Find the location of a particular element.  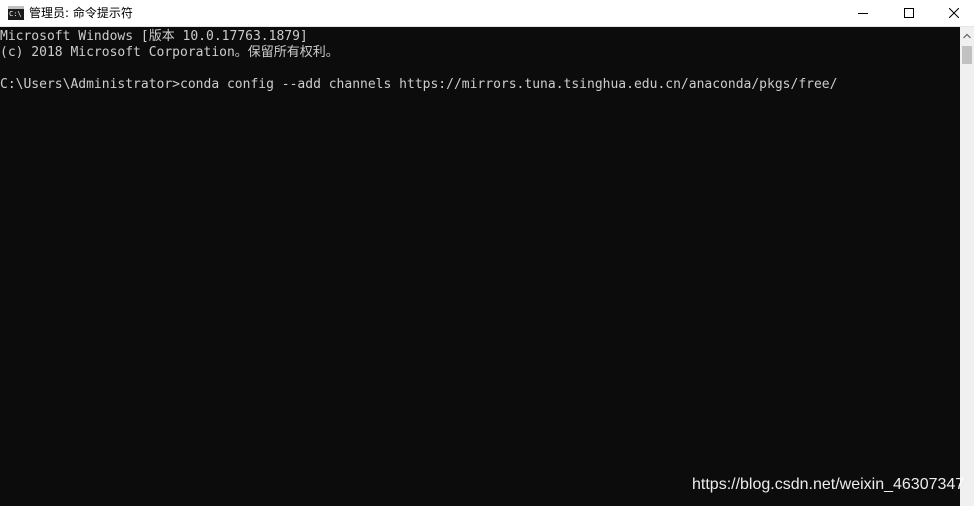

console-line-copyright: (c) 2018 Microsoft Corporation。保留所有权利。 is located at coordinates (169, 52).